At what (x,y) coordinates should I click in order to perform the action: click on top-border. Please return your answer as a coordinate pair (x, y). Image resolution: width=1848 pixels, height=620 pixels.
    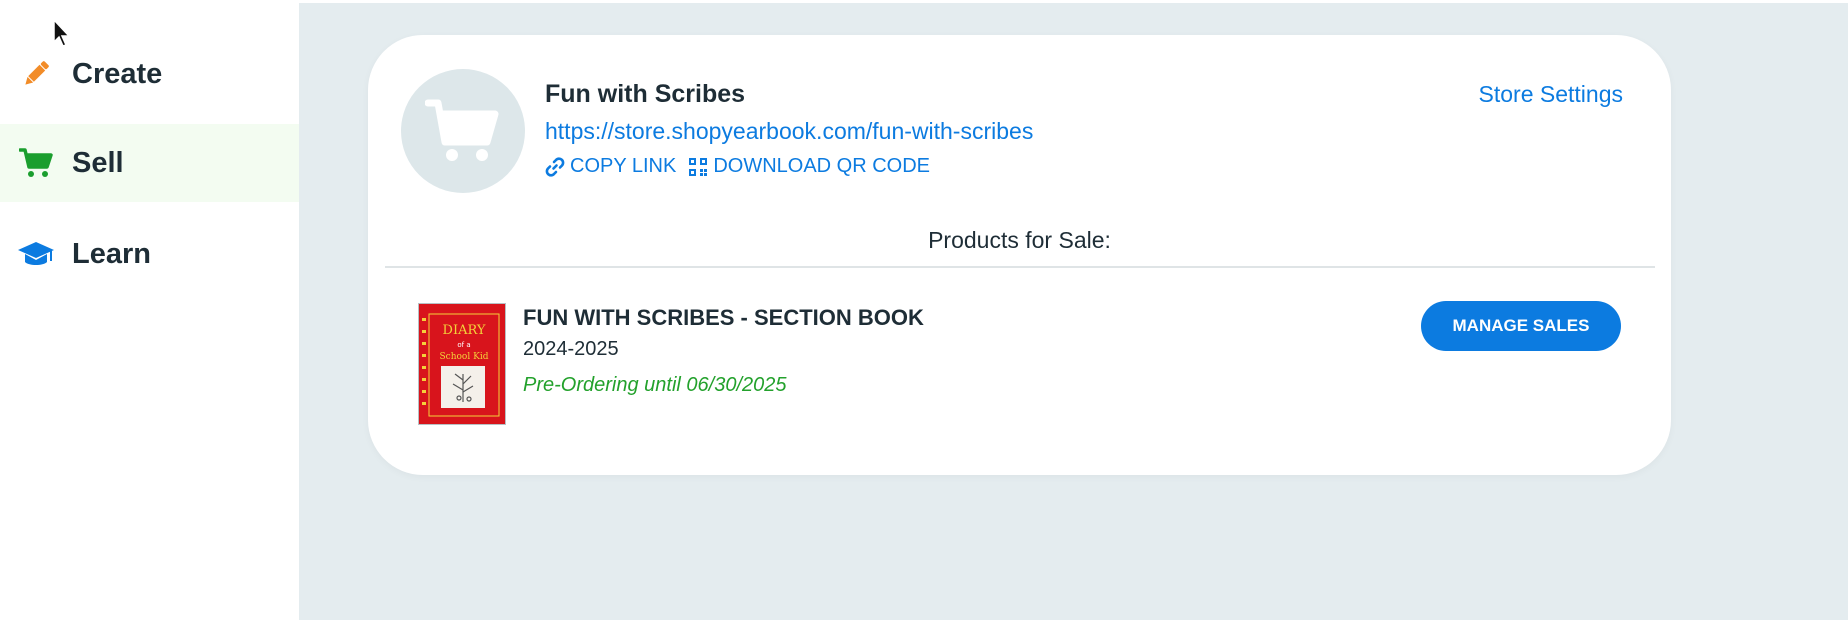
    Looking at the image, I should click on (1073, 1).